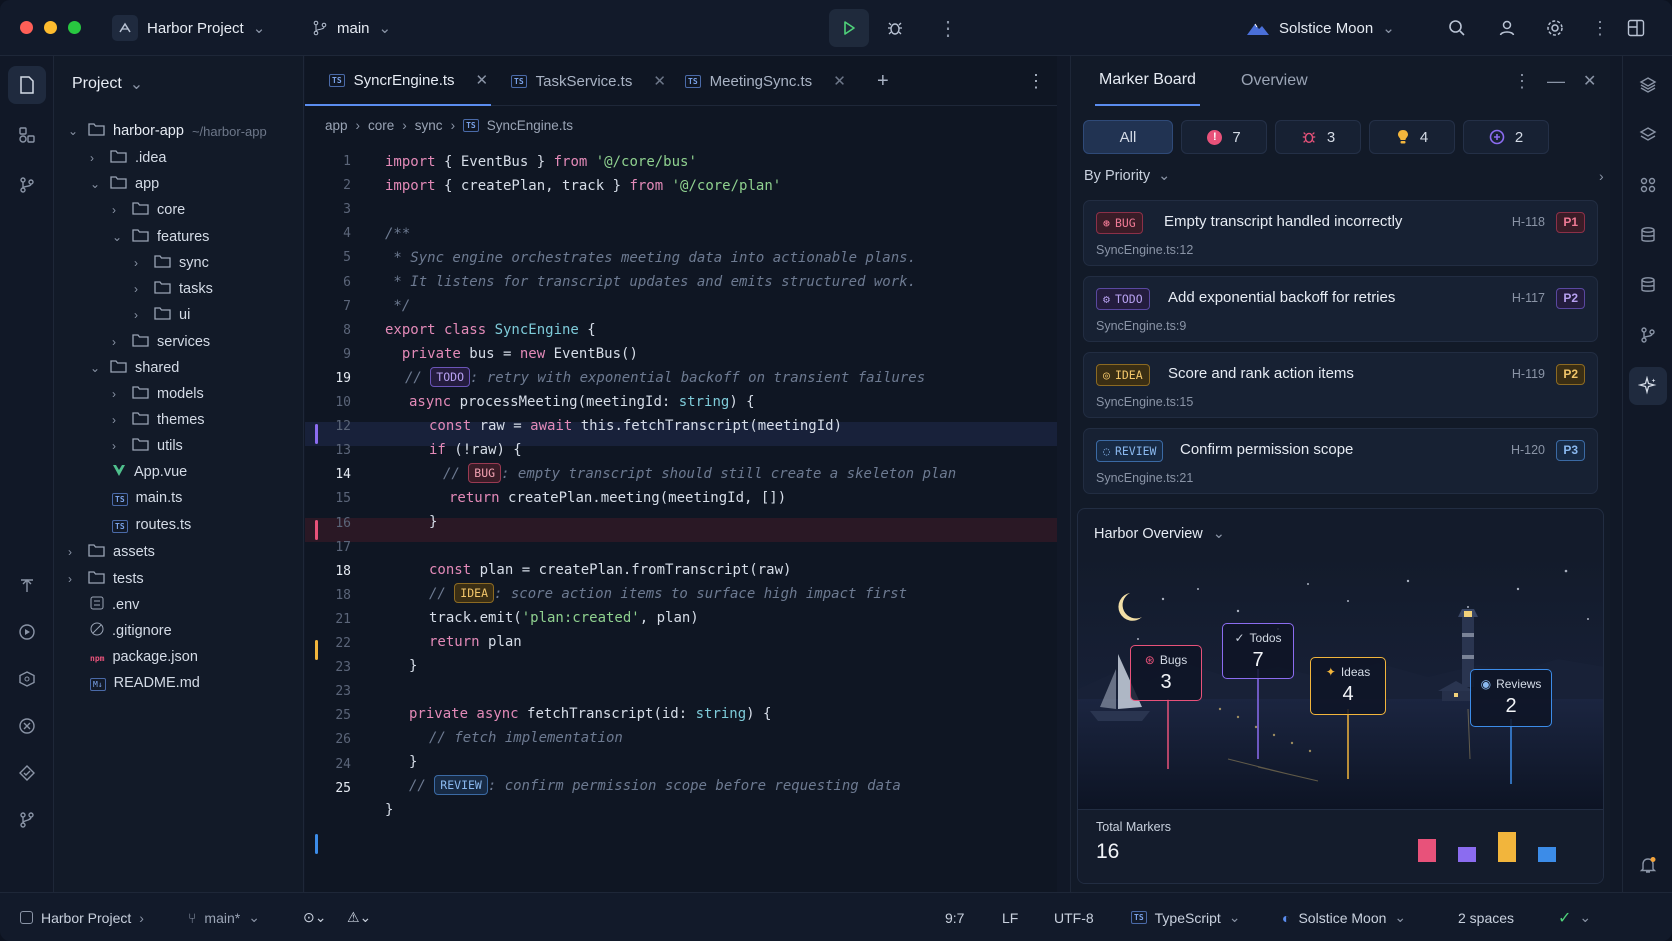 This screenshot has width=1672, height=941. I want to click on tree-item: npm package.json, so click(144, 657).